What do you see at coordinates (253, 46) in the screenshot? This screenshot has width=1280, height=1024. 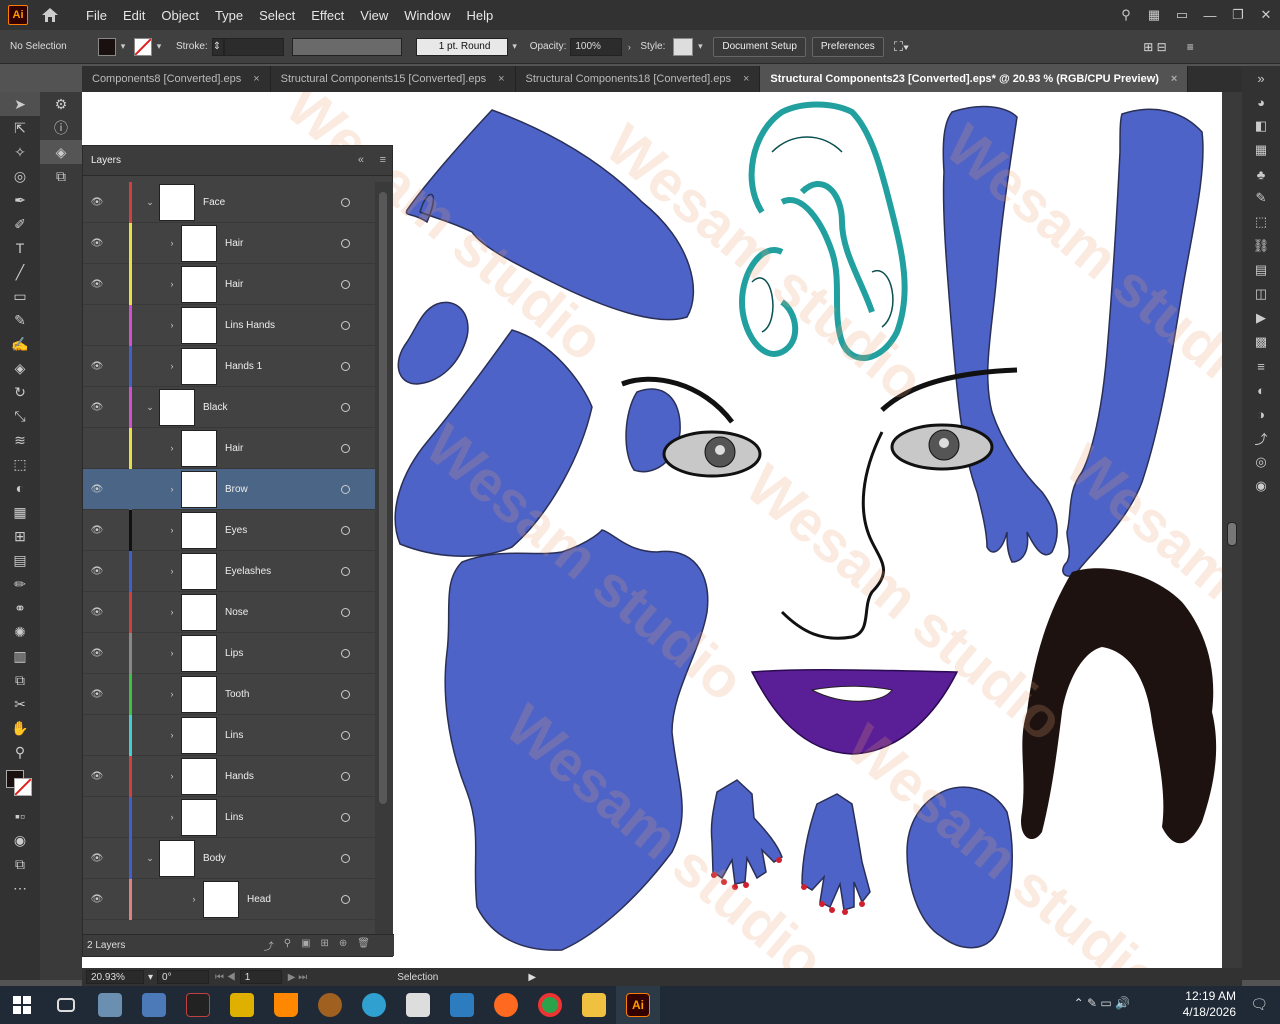 I see `stroke-weight-input` at bounding box center [253, 46].